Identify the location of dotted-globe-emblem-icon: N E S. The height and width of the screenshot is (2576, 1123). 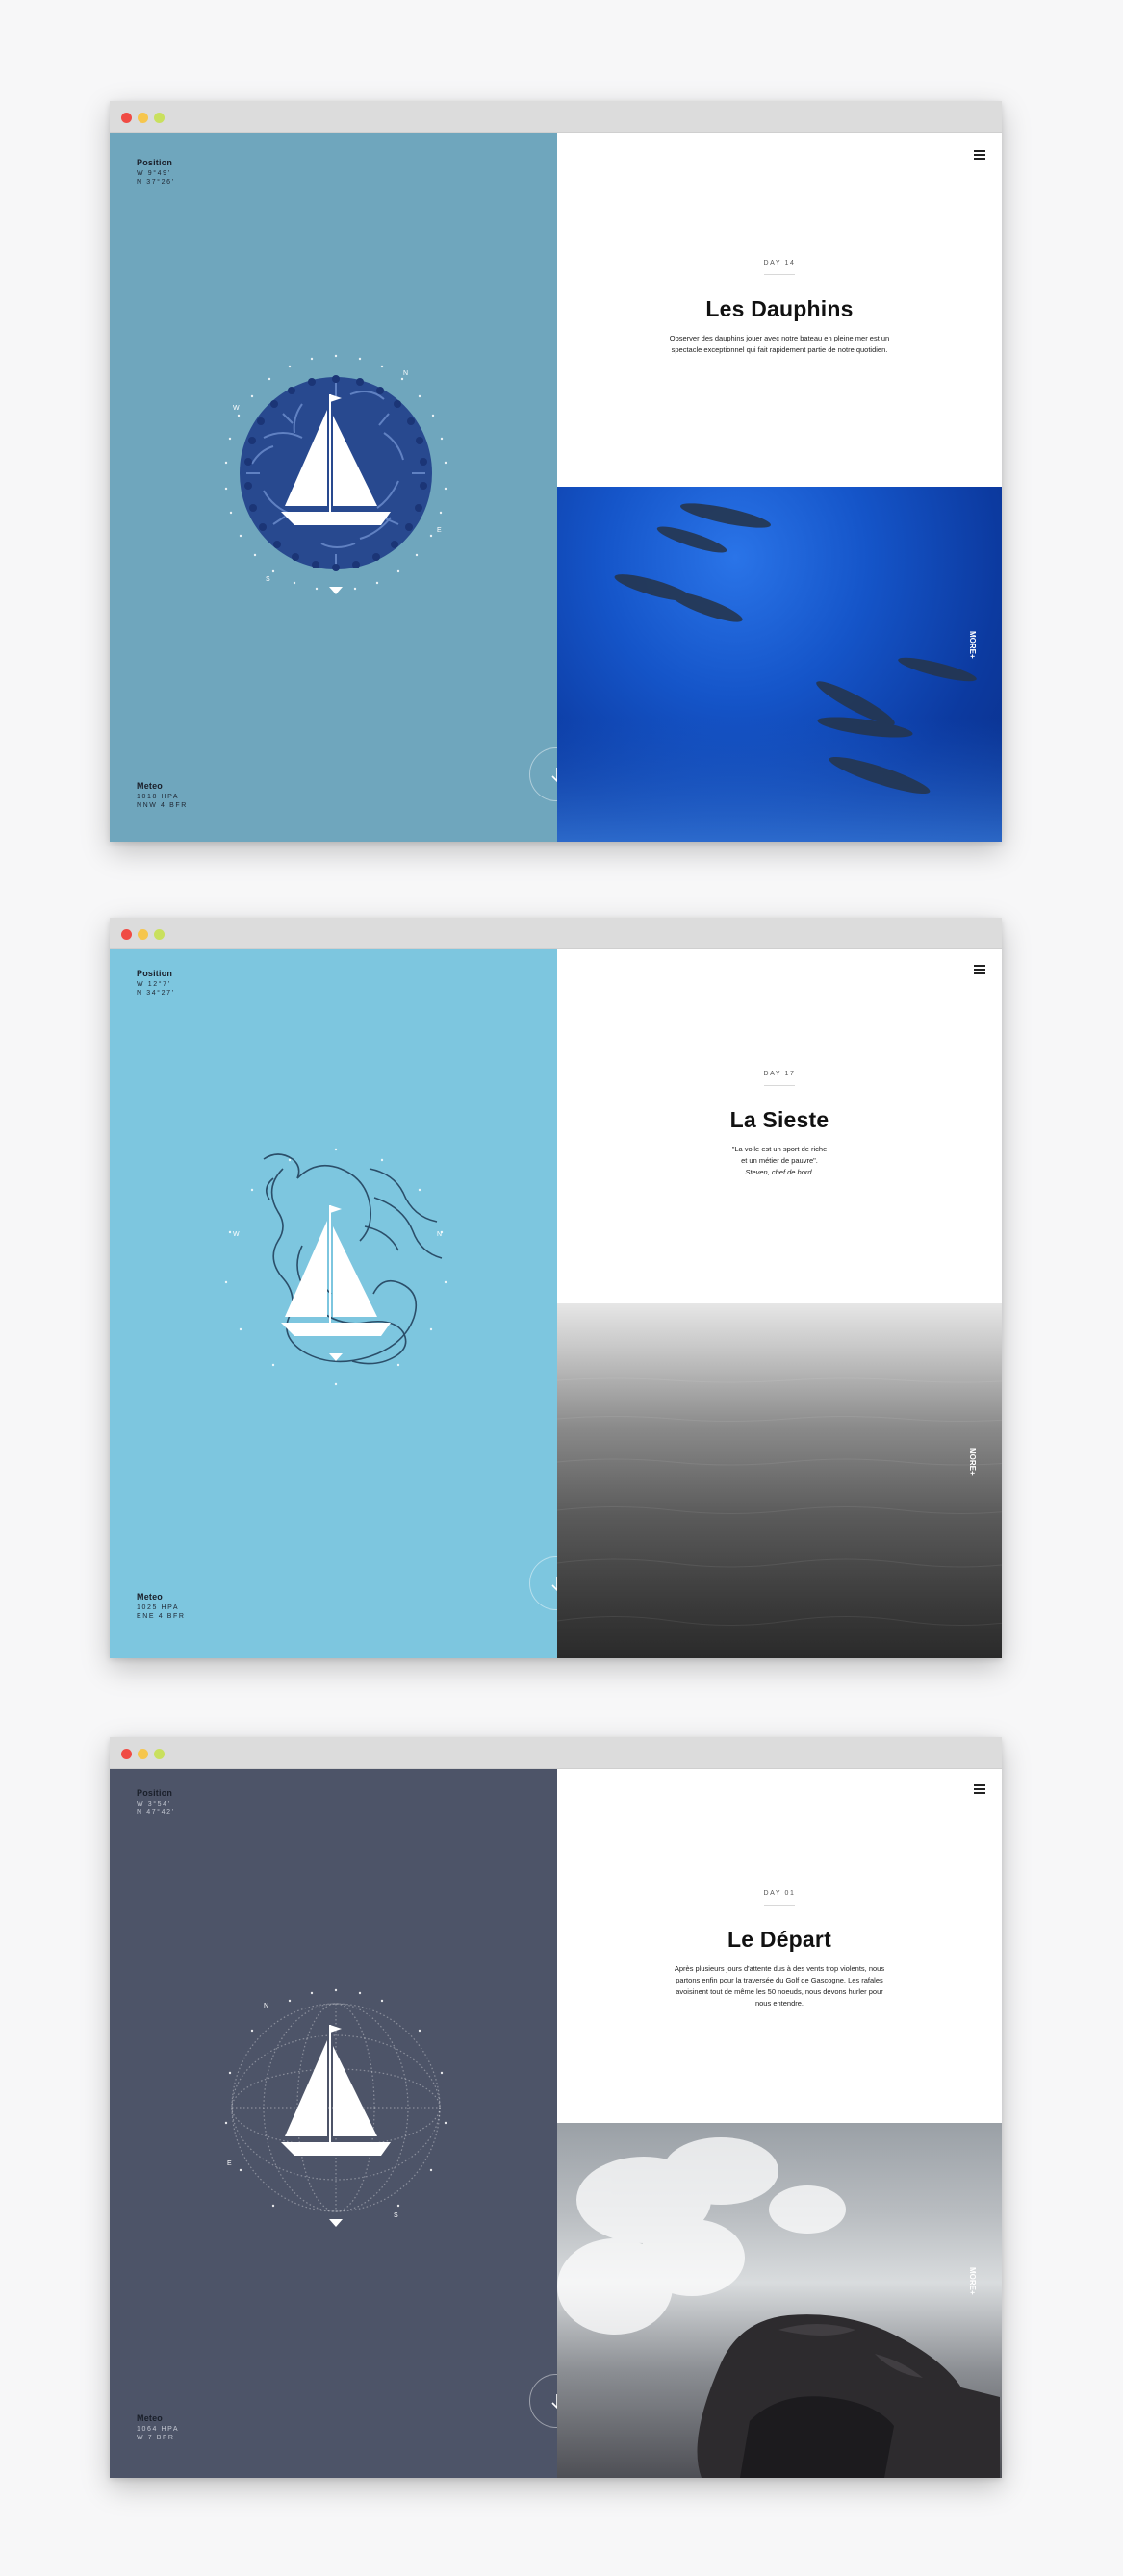
(335, 2107).